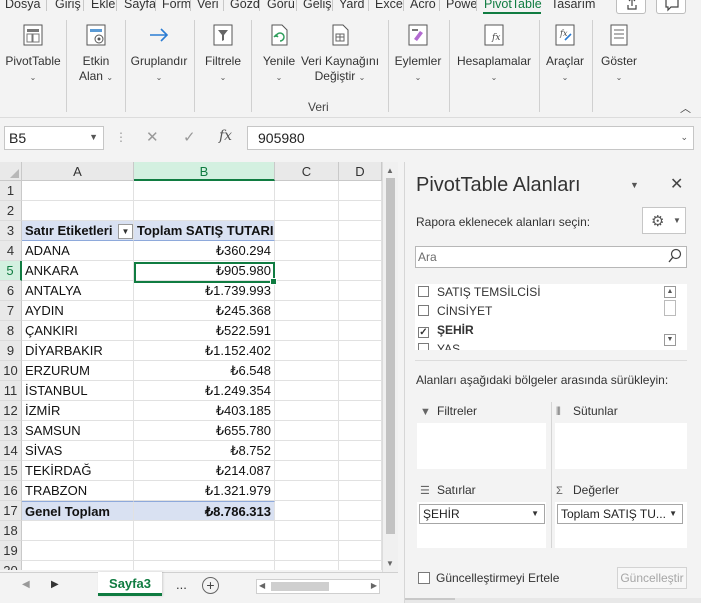 This screenshot has height=603, width=701. I want to click on tab-view: Görü, so click(282, 5).